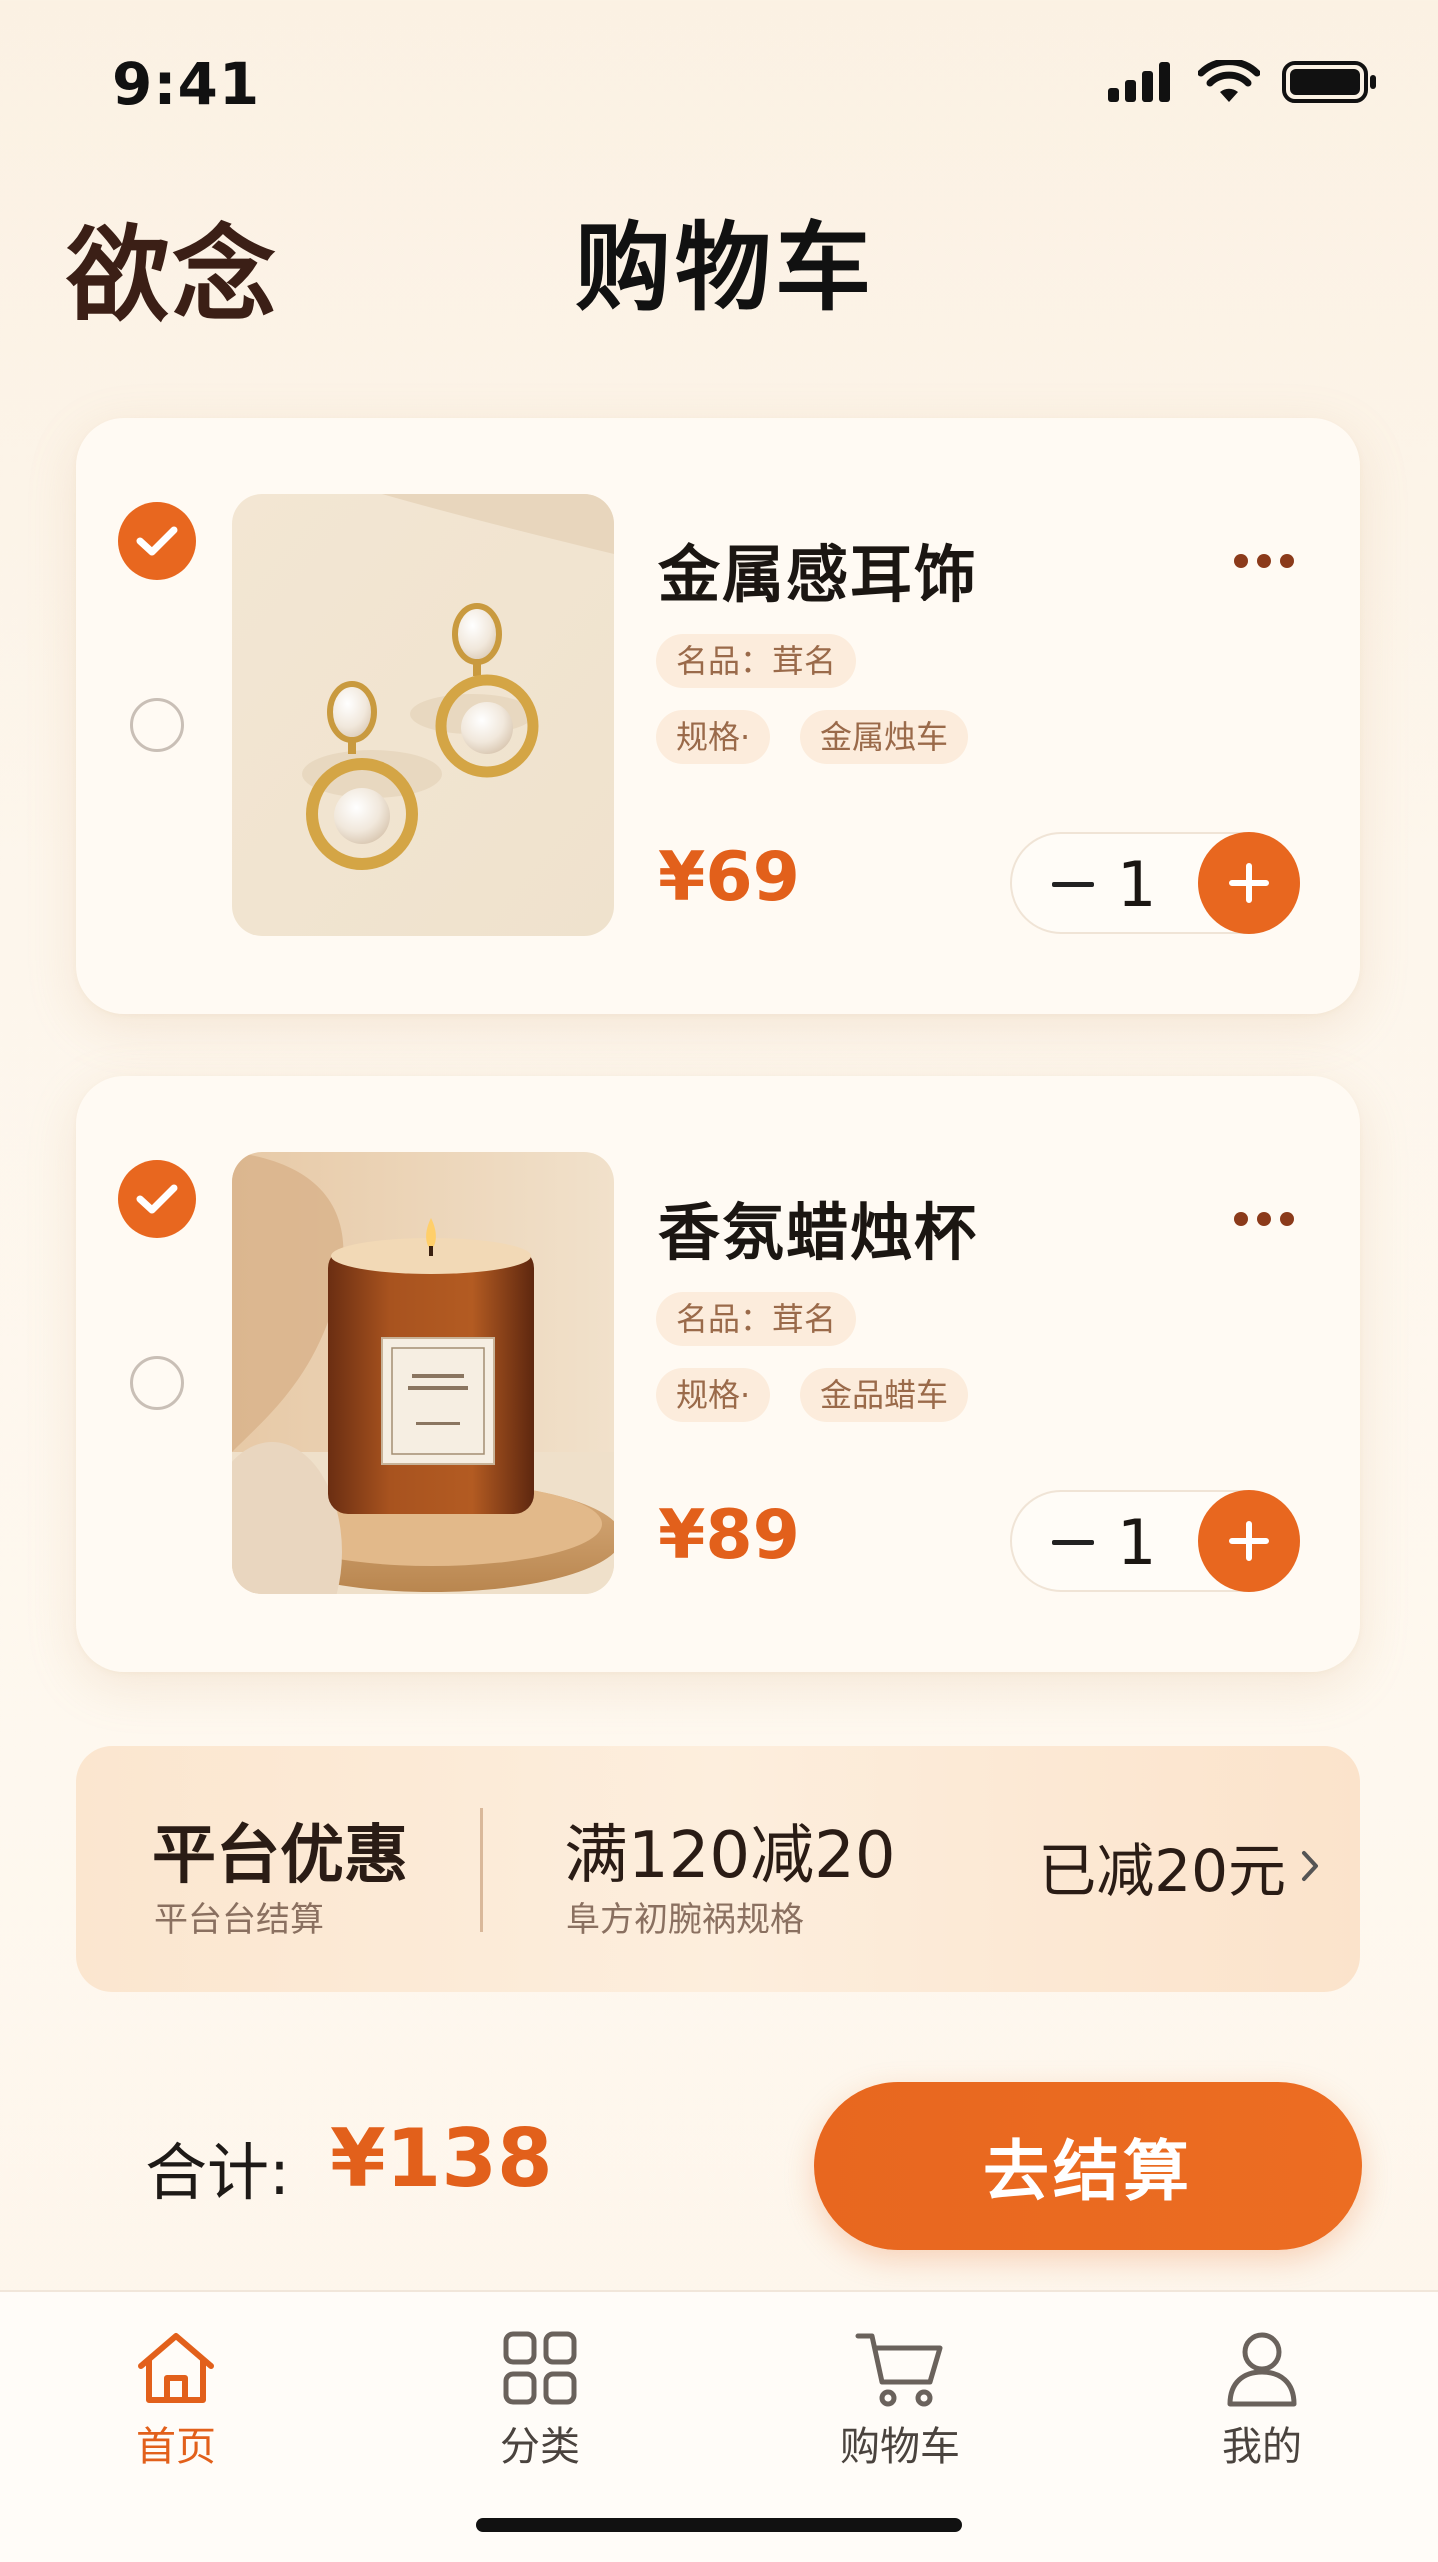 The width and height of the screenshot is (1438, 2562). What do you see at coordinates (481, 1870) in the screenshot?
I see `promo-divider` at bounding box center [481, 1870].